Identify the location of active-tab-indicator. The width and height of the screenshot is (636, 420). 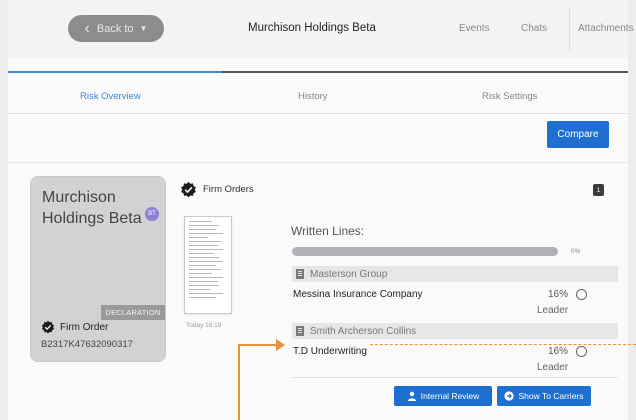
(115, 72).